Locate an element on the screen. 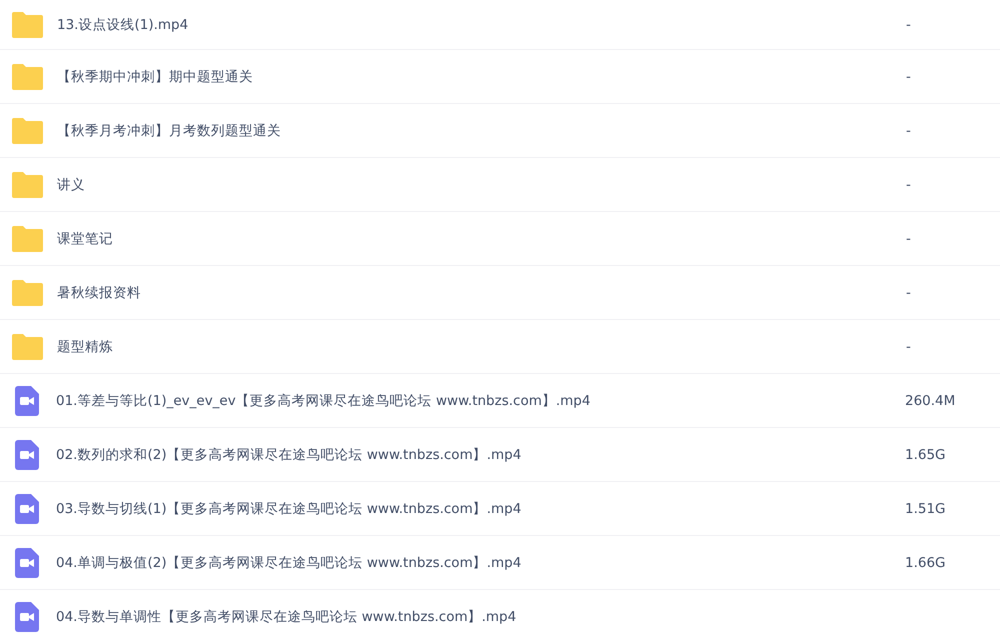 Image resolution: width=1000 pixels, height=636 pixels. file-name: 课堂笔记 is located at coordinates (481, 239).